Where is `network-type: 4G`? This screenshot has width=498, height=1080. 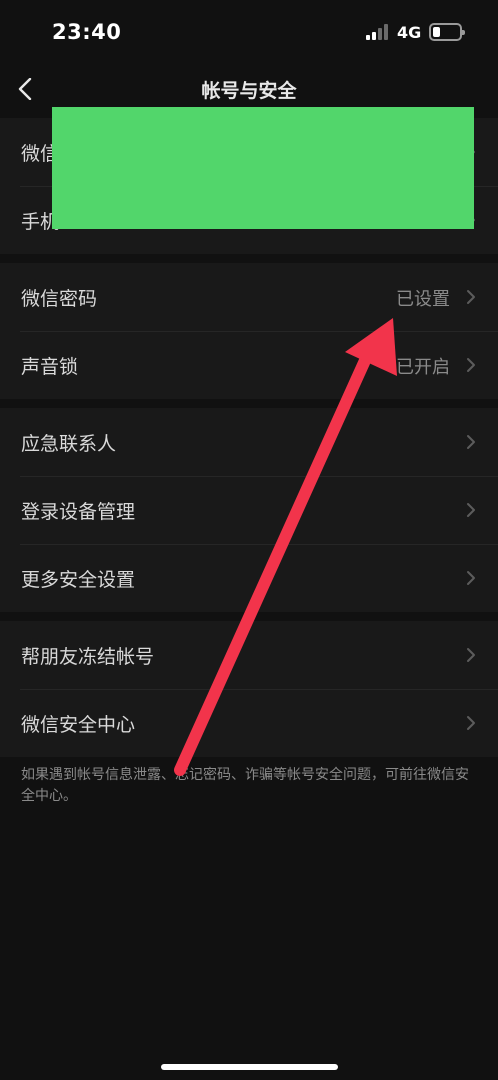 network-type: 4G is located at coordinates (409, 32).